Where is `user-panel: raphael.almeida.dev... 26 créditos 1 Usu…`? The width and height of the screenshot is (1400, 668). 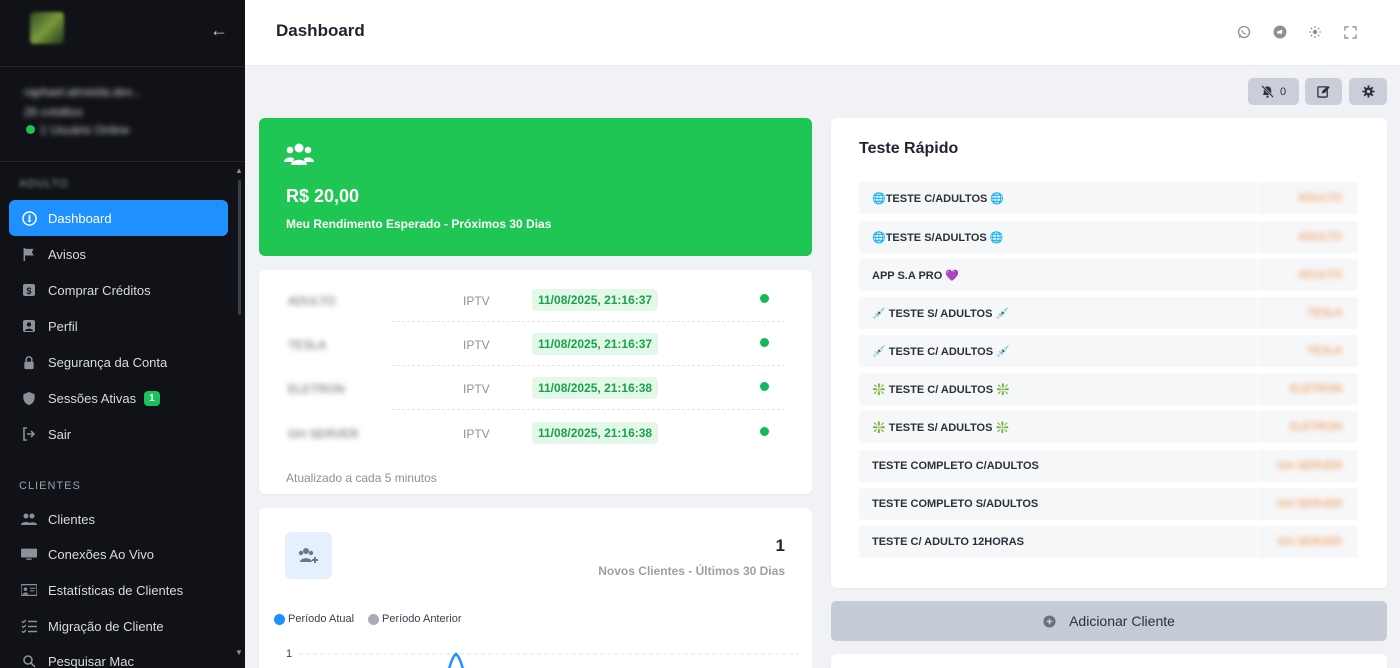
user-panel: raphael.almeida.dev... 26 créditos 1 Usu… is located at coordinates (122, 114).